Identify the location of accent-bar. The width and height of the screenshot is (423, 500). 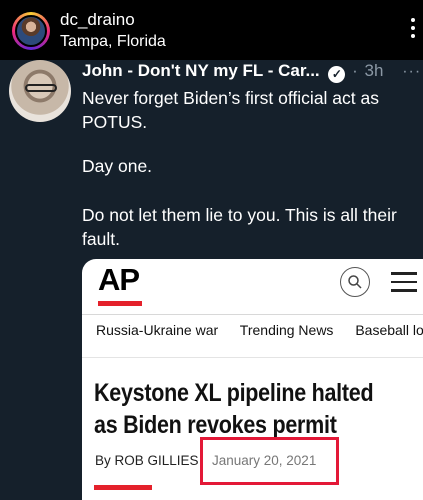
(123, 487).